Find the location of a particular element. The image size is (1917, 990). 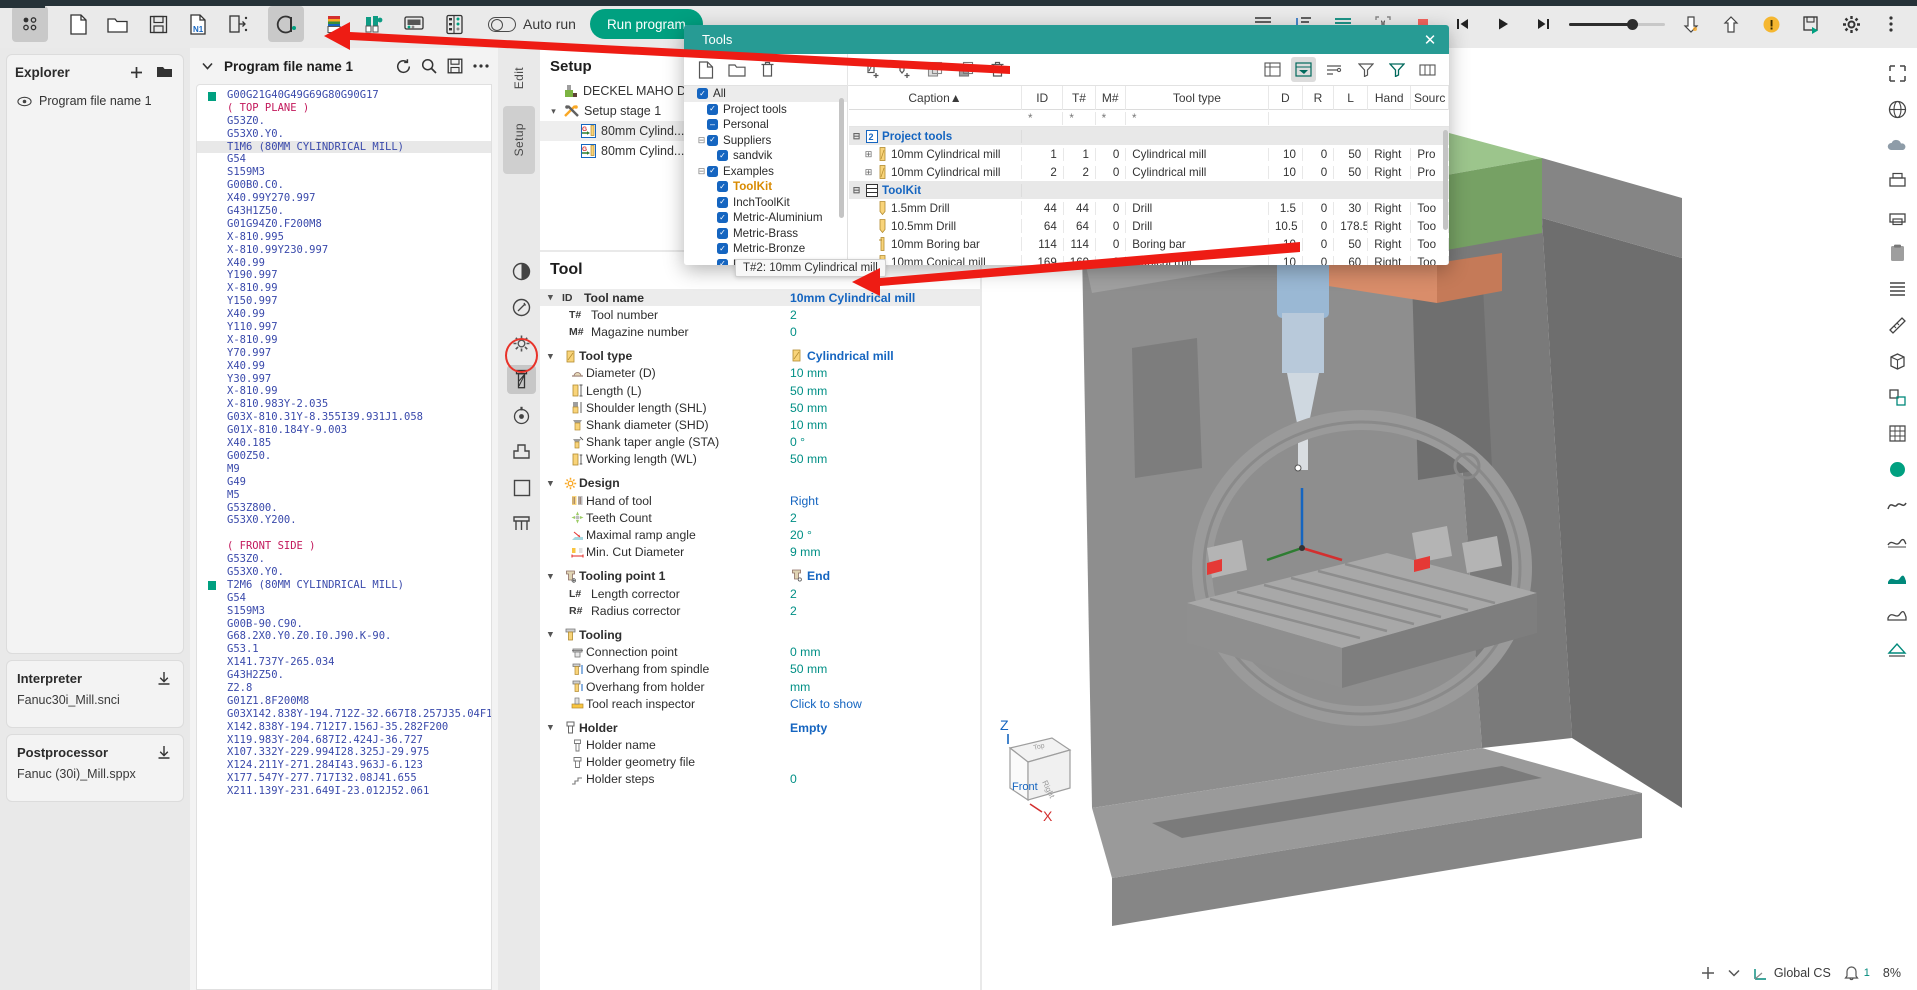

column-header-t: T# is located at coordinates (1079, 98).